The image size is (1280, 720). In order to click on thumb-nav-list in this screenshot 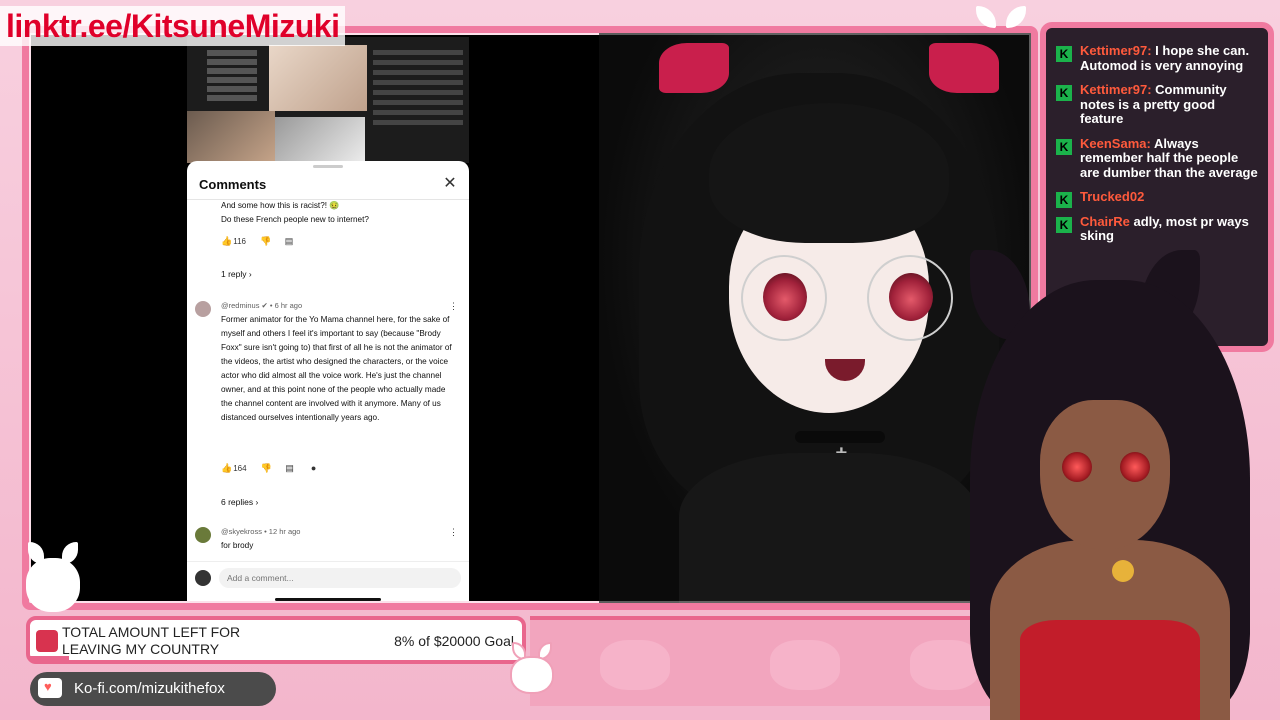, I will do `click(237, 82)`.